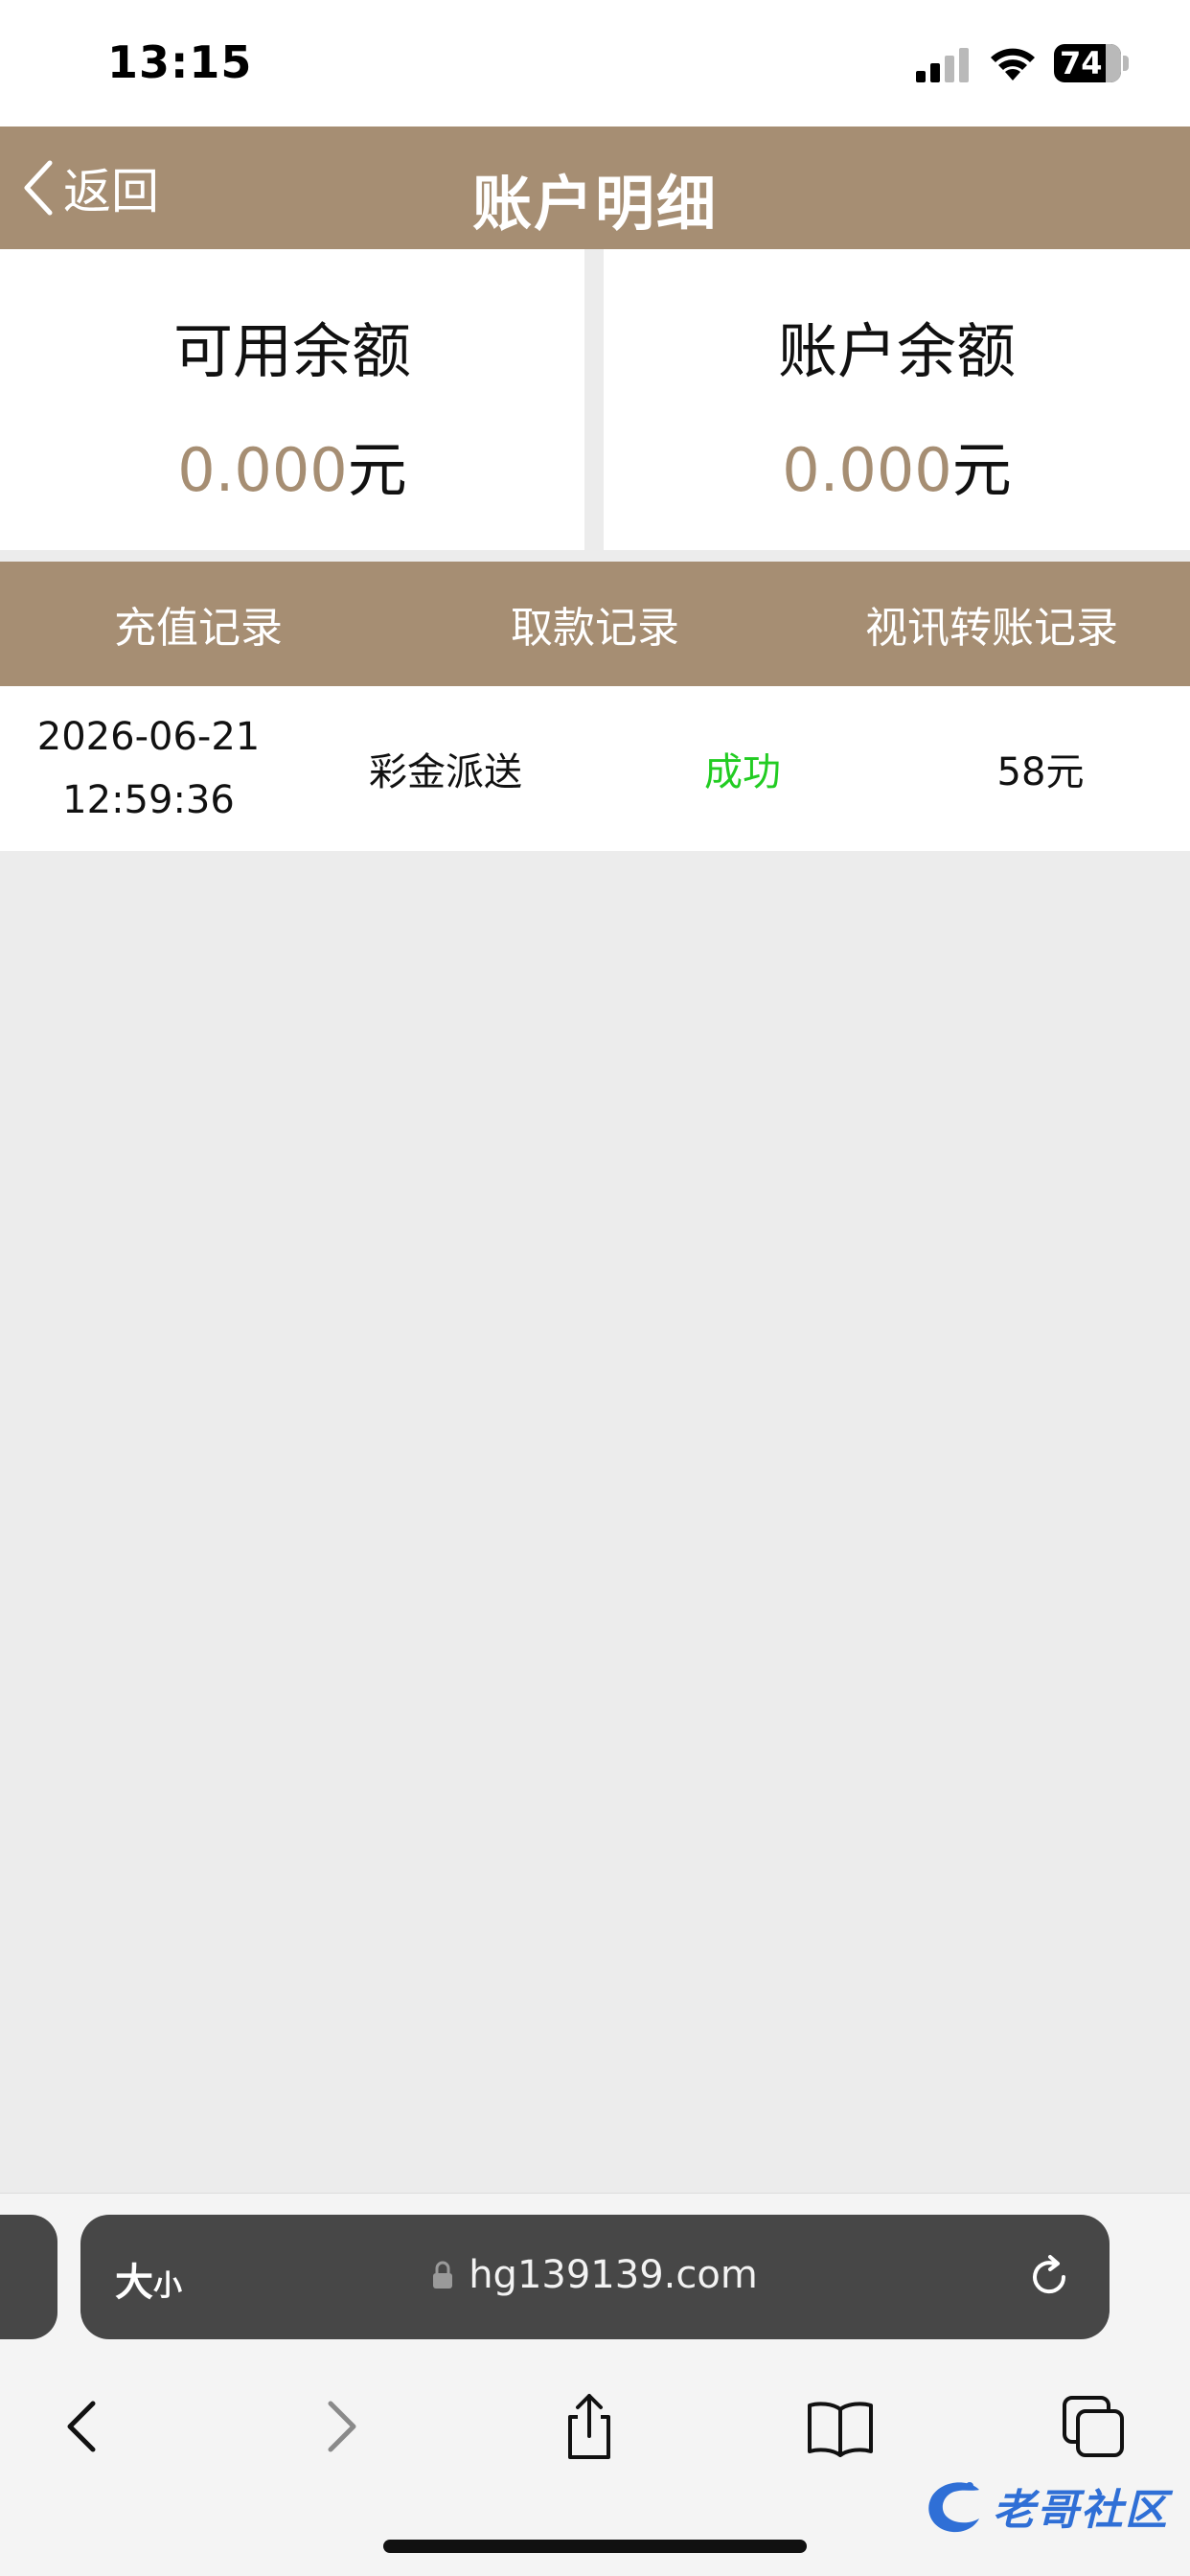 The height and width of the screenshot is (2576, 1190). I want to click on list-item: 2026-06-21 12:59:36 彩金派送 成功 58元, so click(595, 768).